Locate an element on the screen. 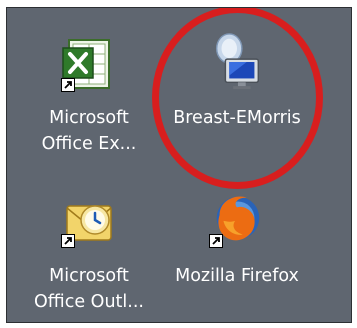 The image size is (357, 328). remote-desktop-icon is located at coordinates (237, 61).